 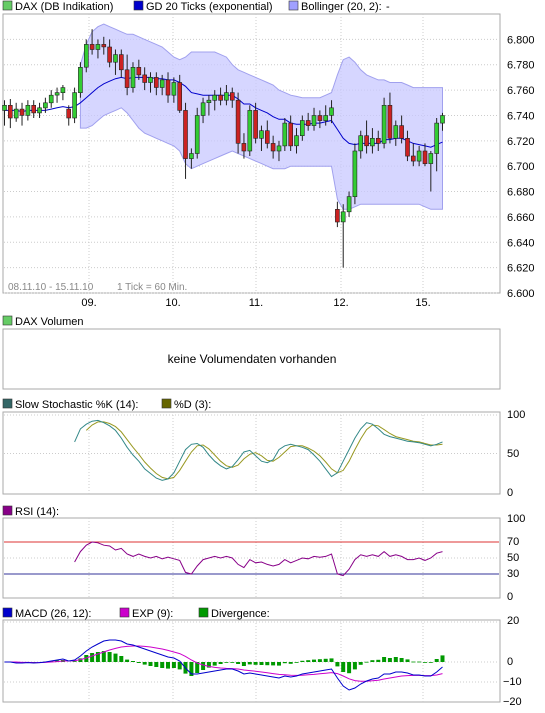 What do you see at coordinates (152, 614) in the screenshot?
I see `exp-label: EXP (9):` at bounding box center [152, 614].